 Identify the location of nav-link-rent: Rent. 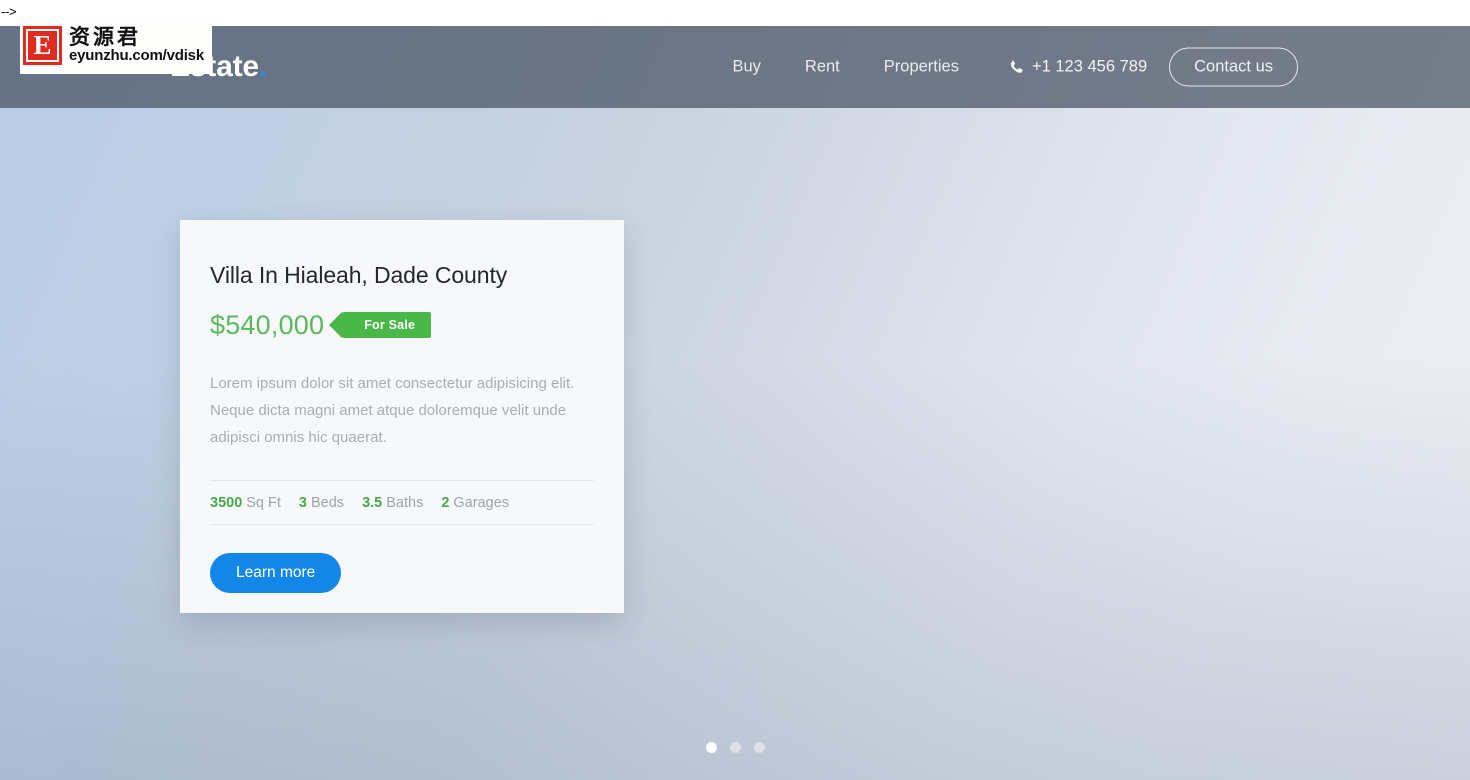
(822, 67).